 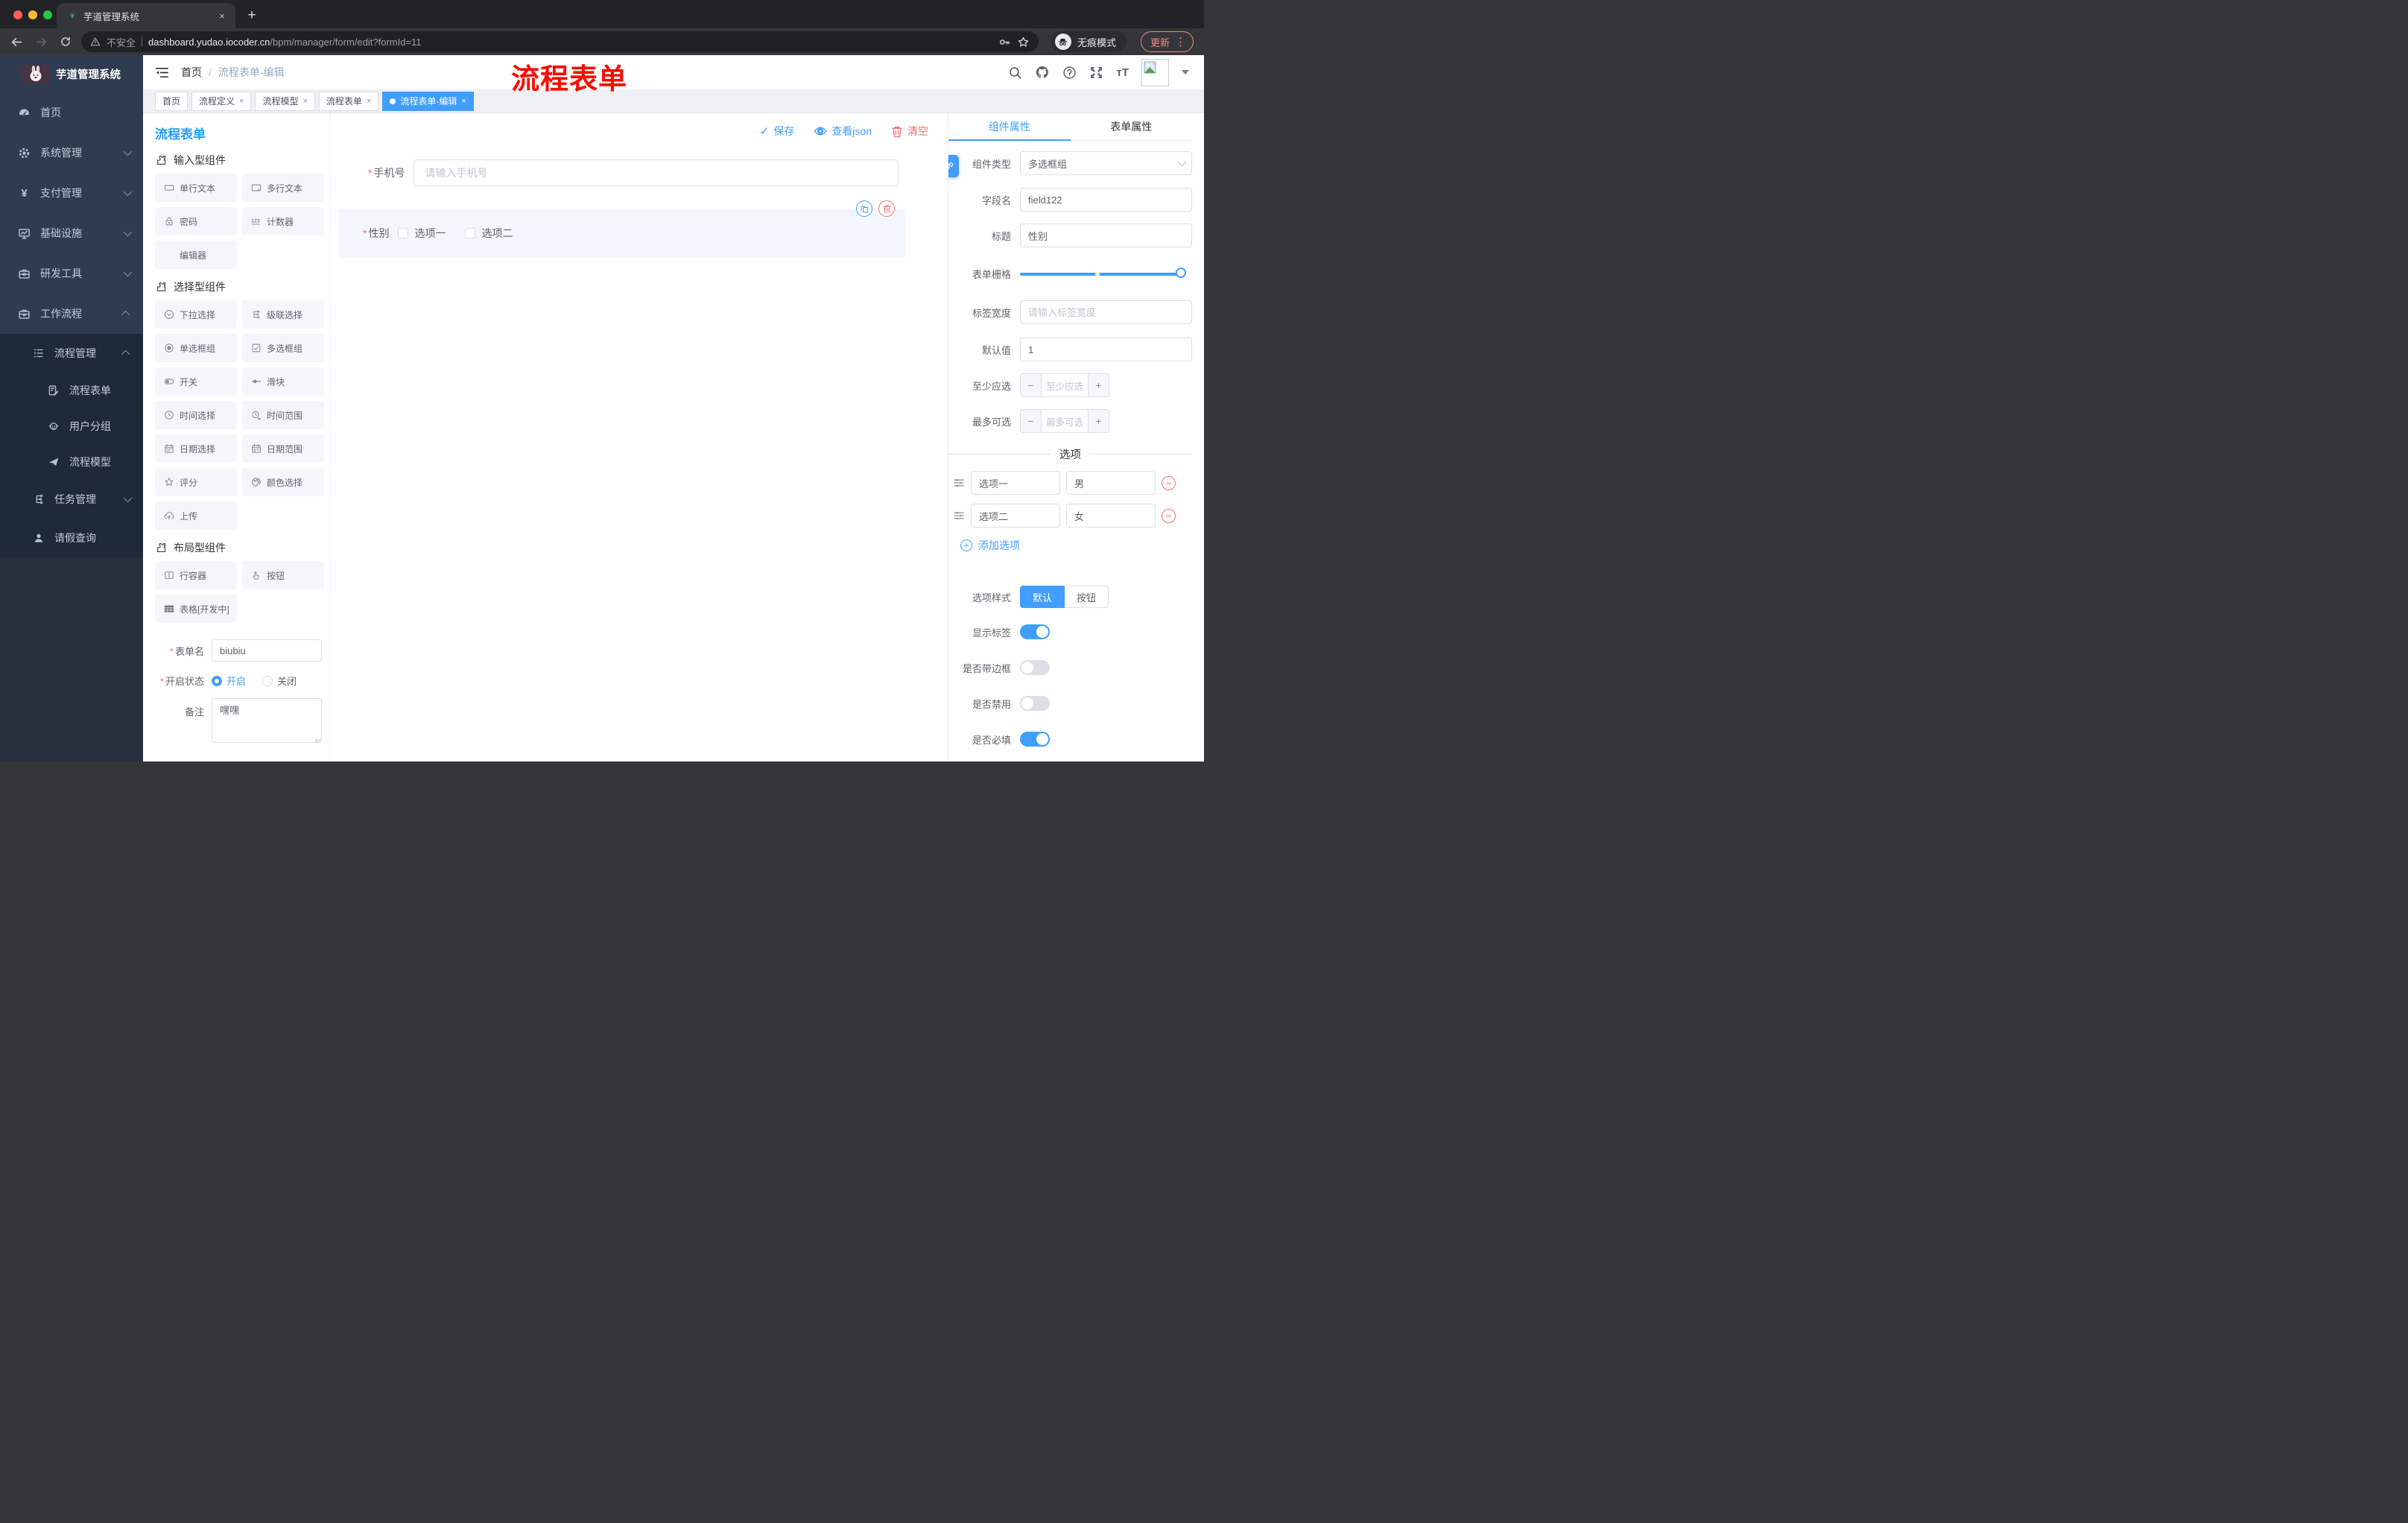 What do you see at coordinates (1035, 703) in the screenshot?
I see `disabled-toggle` at bounding box center [1035, 703].